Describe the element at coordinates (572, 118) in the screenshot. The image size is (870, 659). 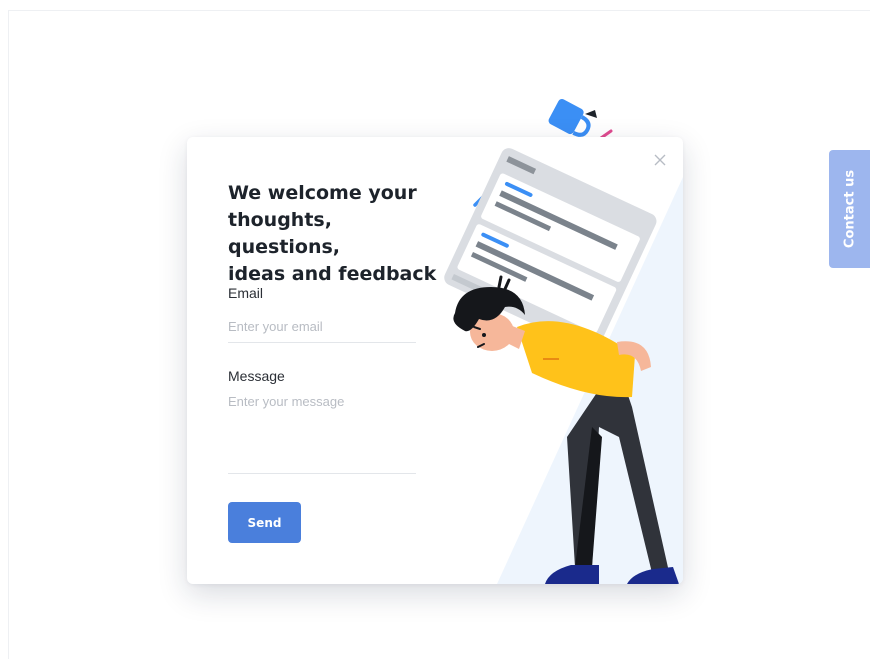
I see `mug-icon` at that location.